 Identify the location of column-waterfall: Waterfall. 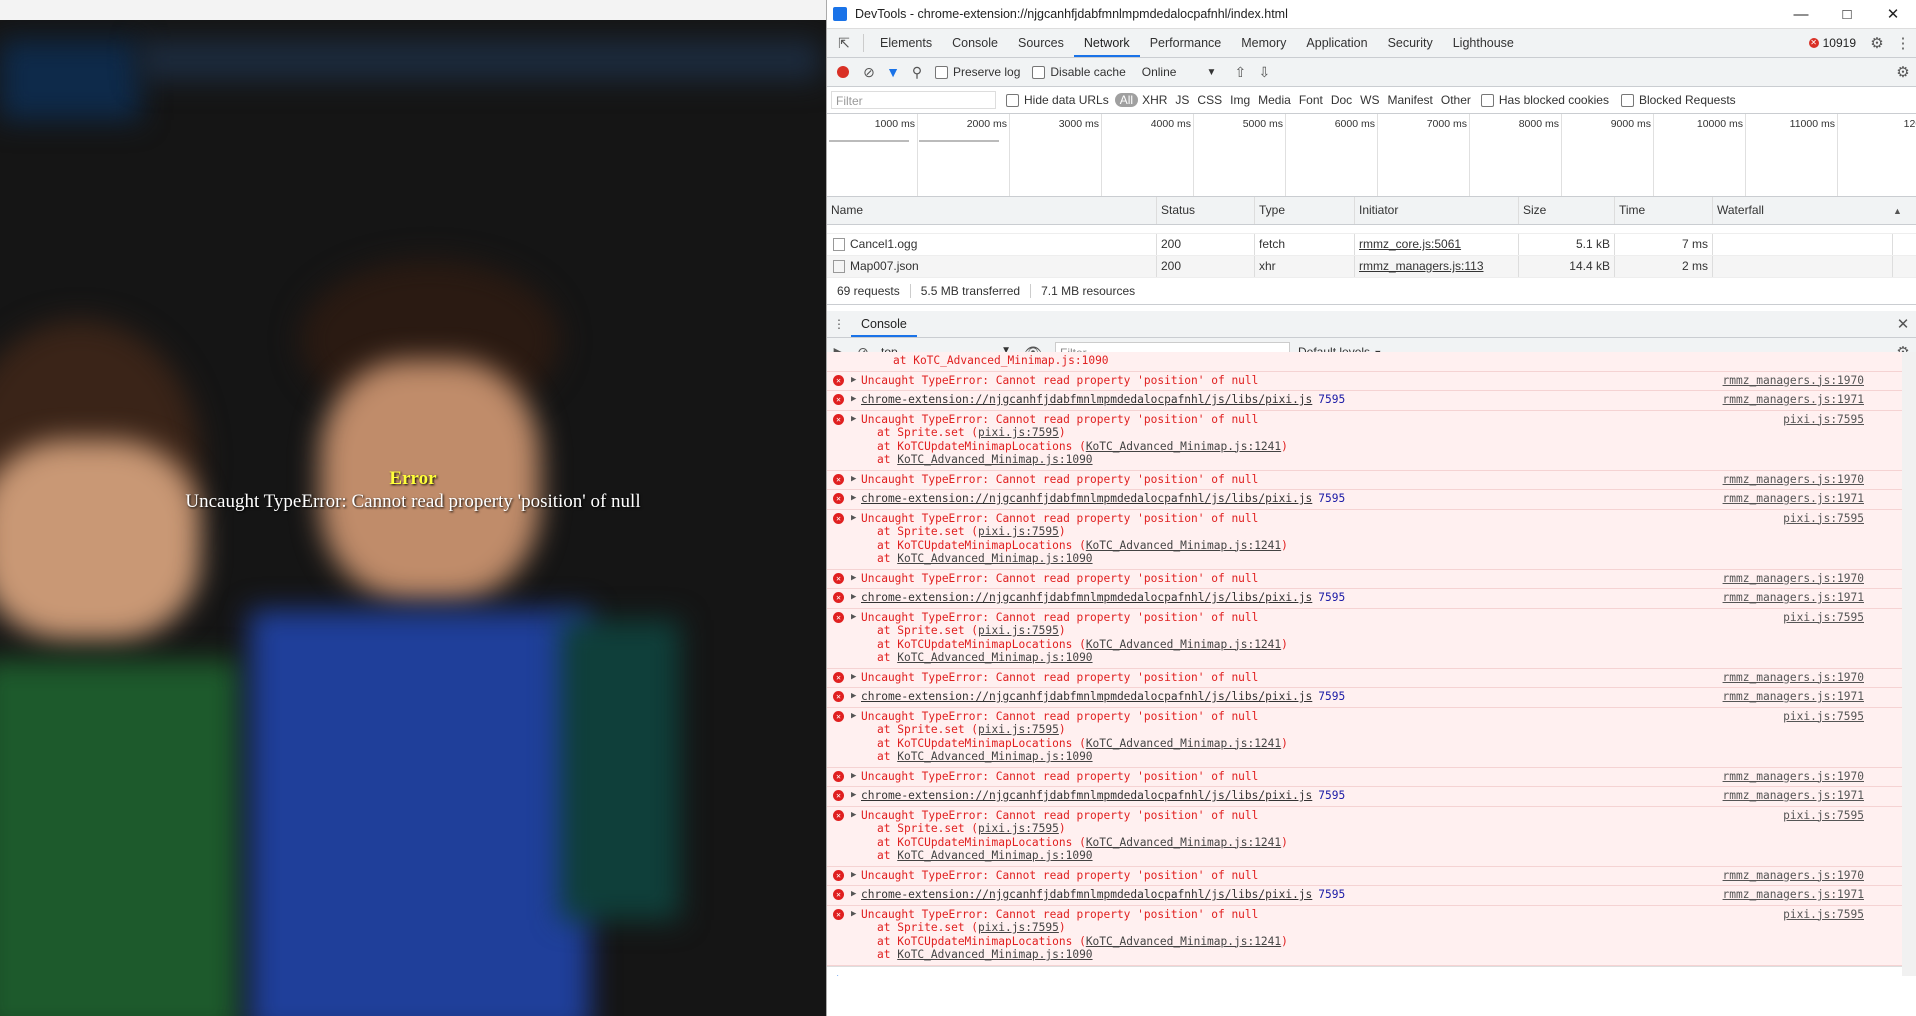
(1803, 210).